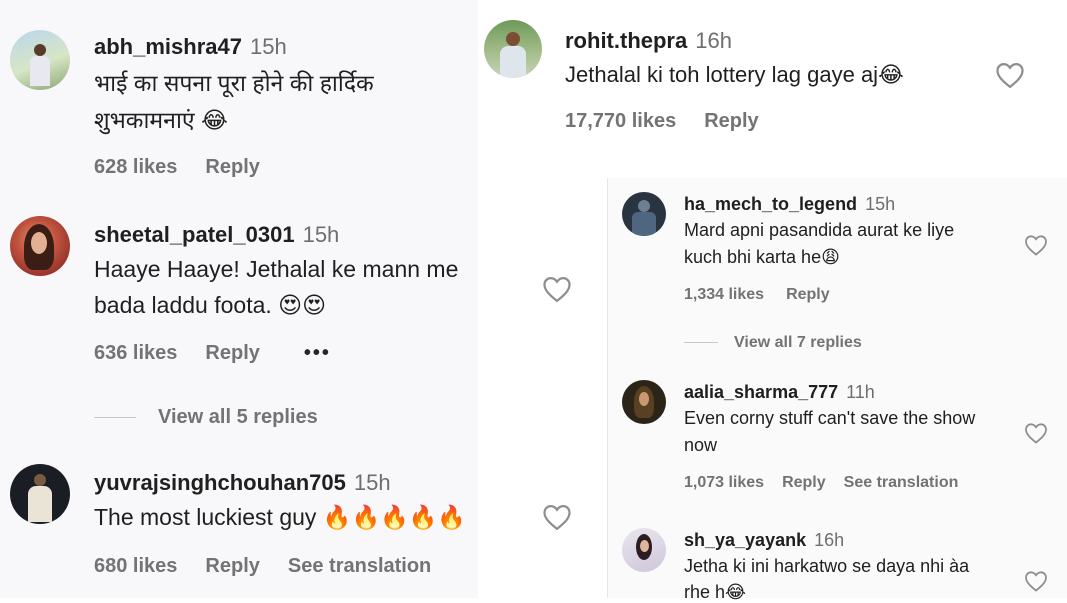  What do you see at coordinates (194, 234) in the screenshot?
I see `username-text: sheetal_patel_0301` at bounding box center [194, 234].